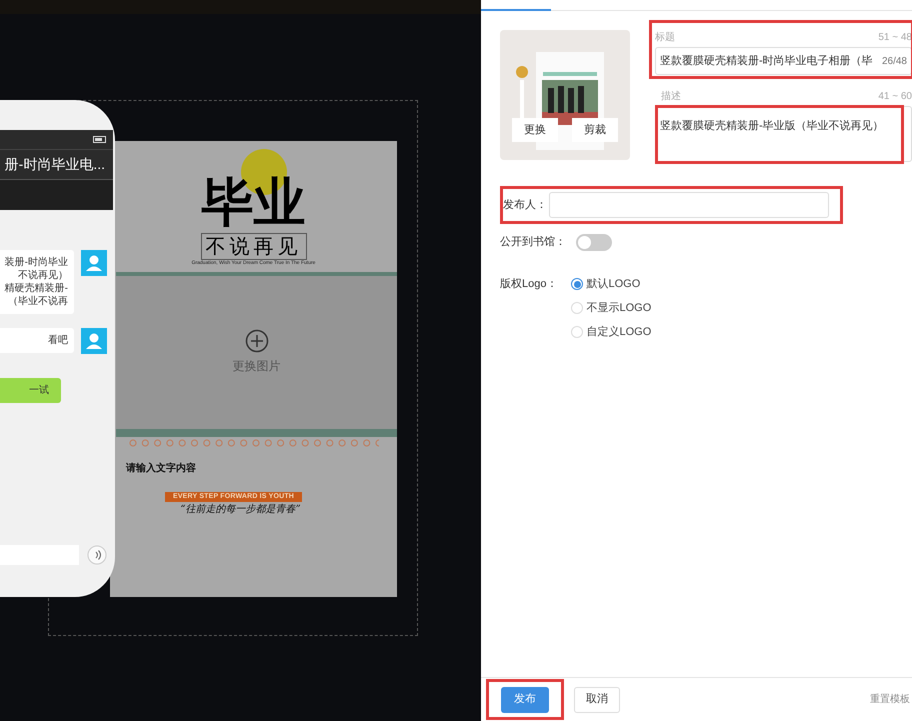  I want to click on message-text: 看吧, so click(58, 340).